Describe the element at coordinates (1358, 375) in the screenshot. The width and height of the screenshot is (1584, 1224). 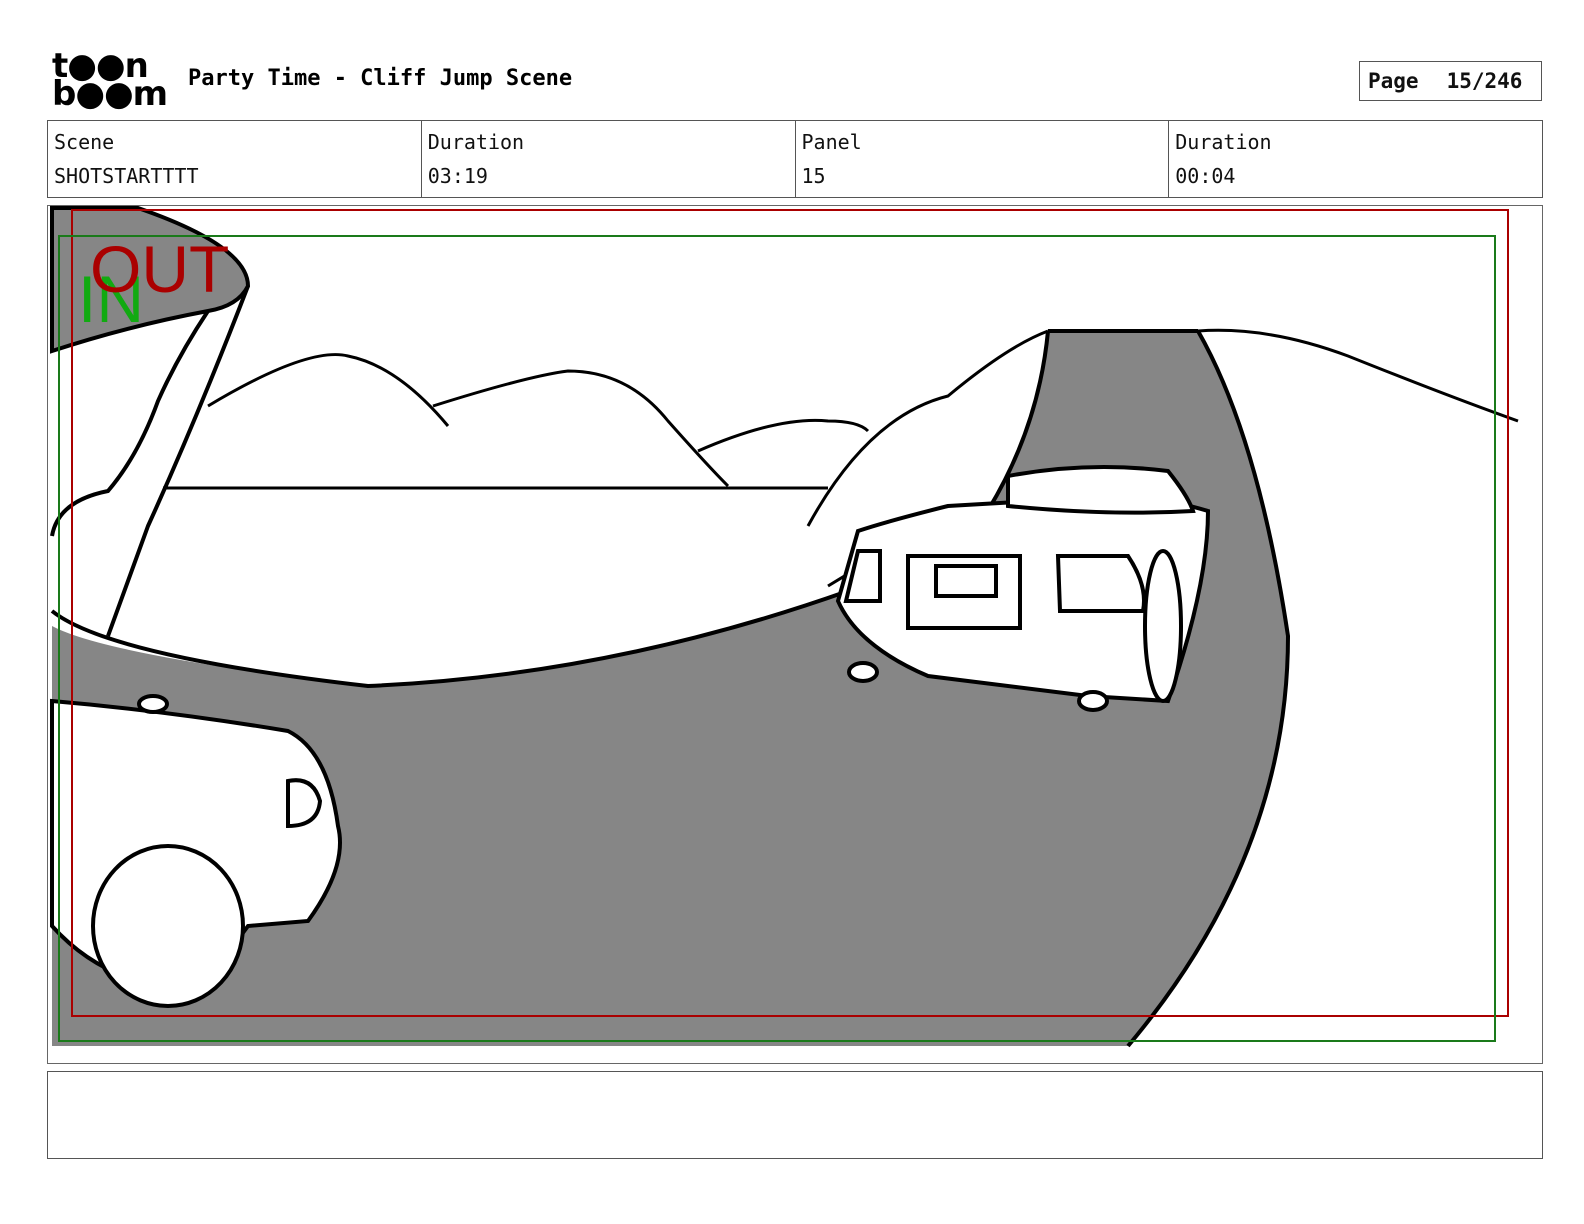
I see `hill-right` at that location.